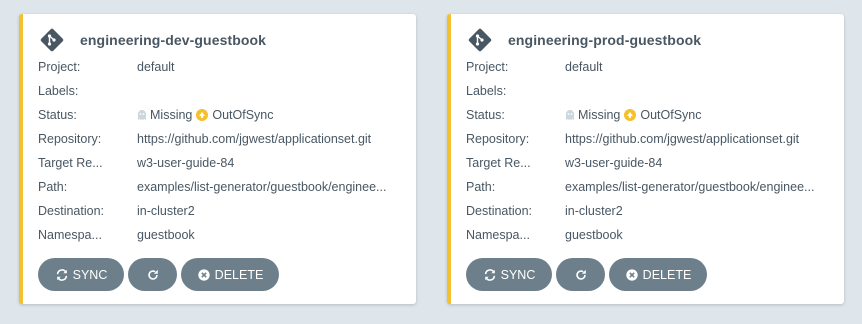 Image resolution: width=862 pixels, height=324 pixels. What do you see at coordinates (173, 40) in the screenshot?
I see `app-name: engineering-dev-guestbook` at bounding box center [173, 40].